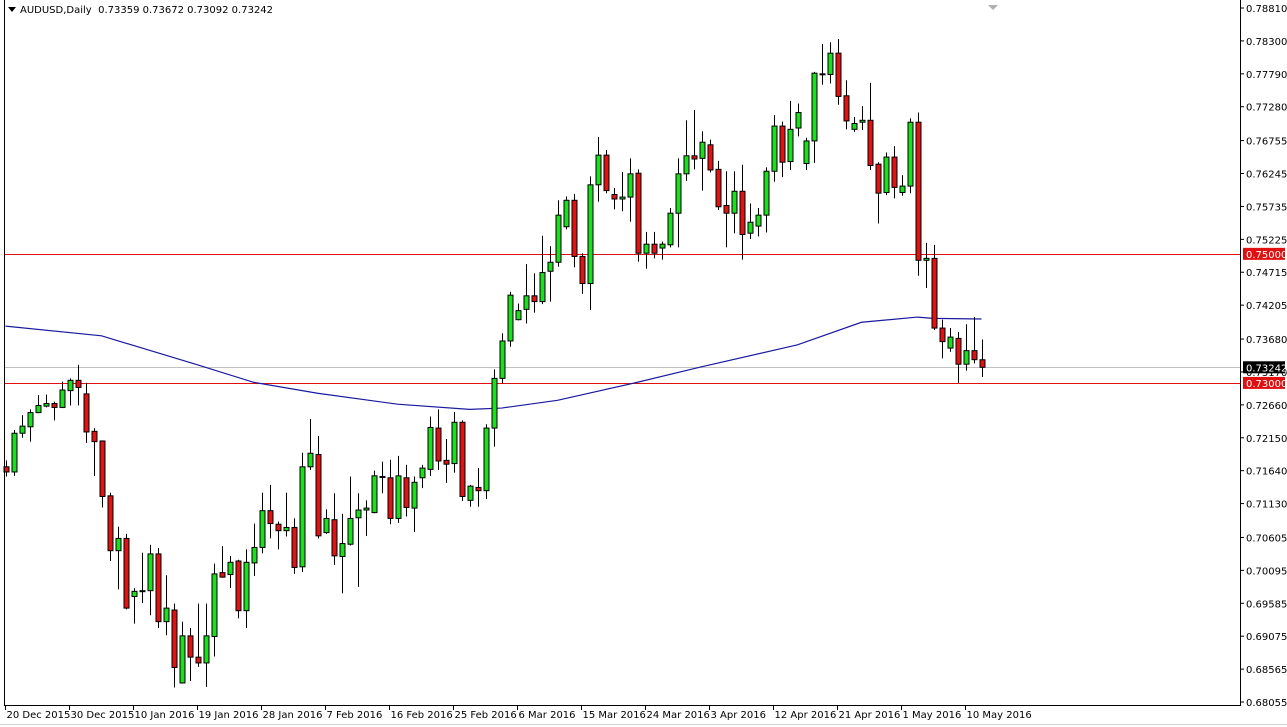  Describe the element at coordinates (56, 10) in the screenshot. I see `symbol-label: AUDUSD,Daily` at that location.